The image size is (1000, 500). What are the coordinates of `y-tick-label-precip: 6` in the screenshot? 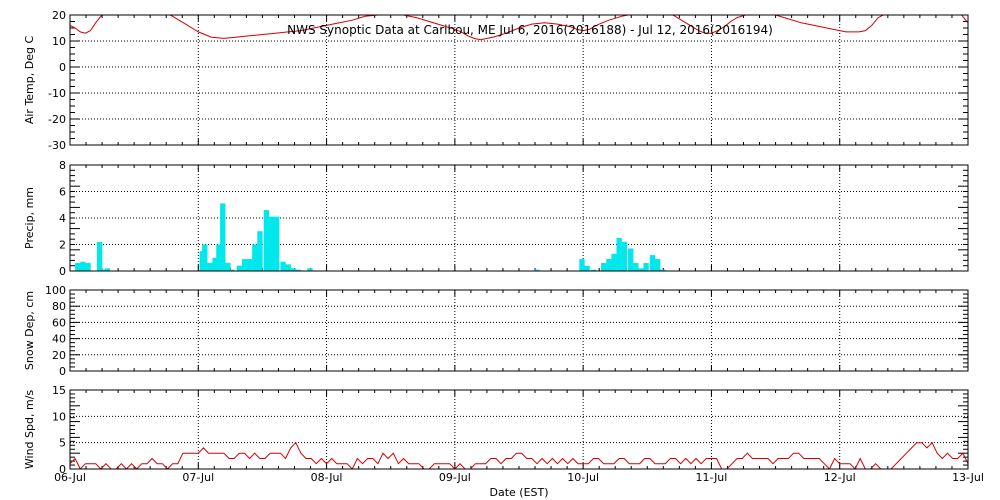 It's located at (62, 192).